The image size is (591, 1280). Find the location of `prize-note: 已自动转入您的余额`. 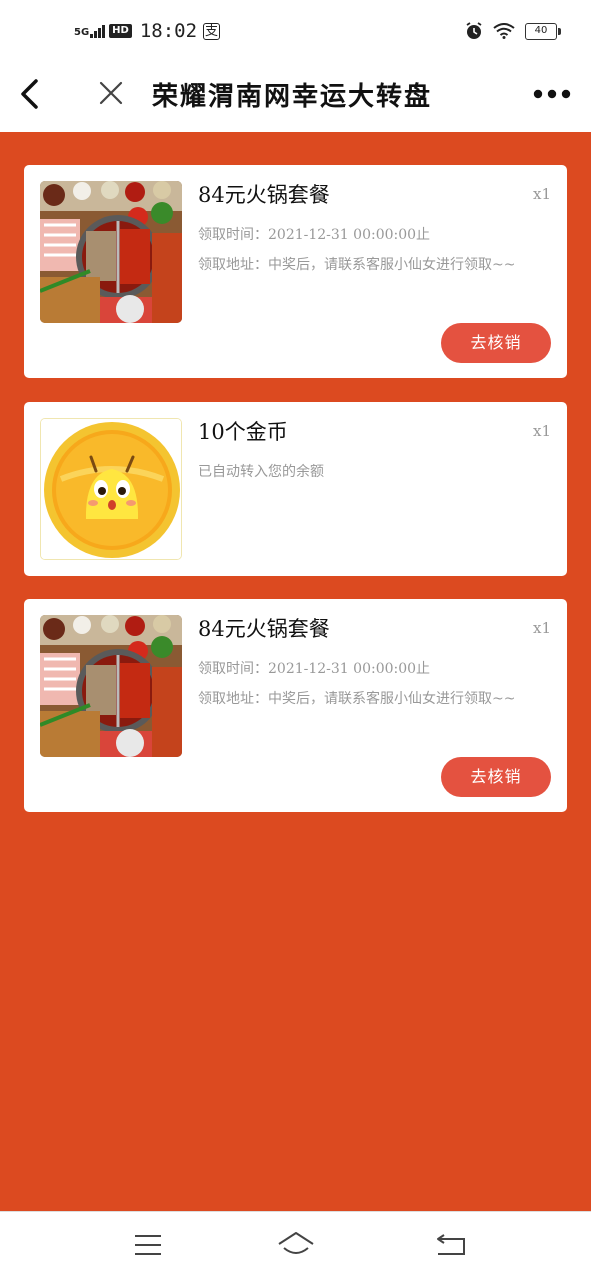

prize-note: 已自动转入您的余额 is located at coordinates (261, 472).